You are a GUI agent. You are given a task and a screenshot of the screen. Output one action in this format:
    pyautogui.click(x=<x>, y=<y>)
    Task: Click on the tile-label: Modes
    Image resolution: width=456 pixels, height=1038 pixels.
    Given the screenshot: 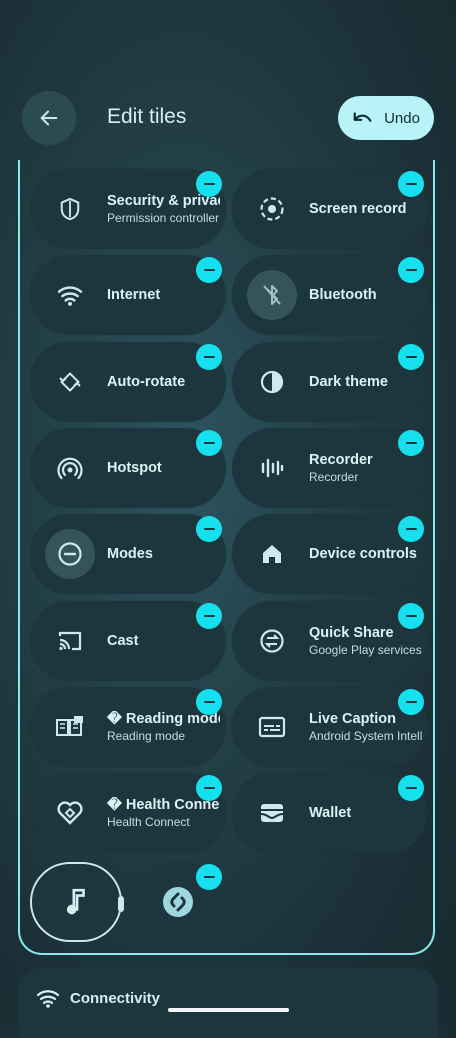 What is the action you would take?
    pyautogui.click(x=130, y=554)
    